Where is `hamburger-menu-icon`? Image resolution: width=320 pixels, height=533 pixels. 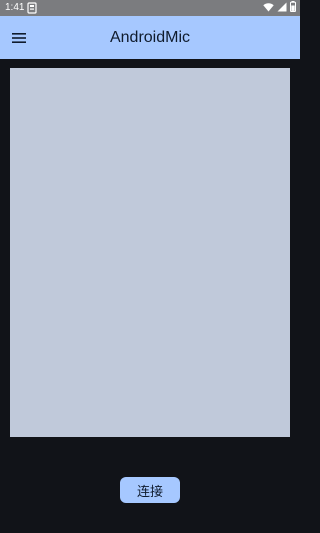
hamburger-menu-icon is located at coordinates (19, 38).